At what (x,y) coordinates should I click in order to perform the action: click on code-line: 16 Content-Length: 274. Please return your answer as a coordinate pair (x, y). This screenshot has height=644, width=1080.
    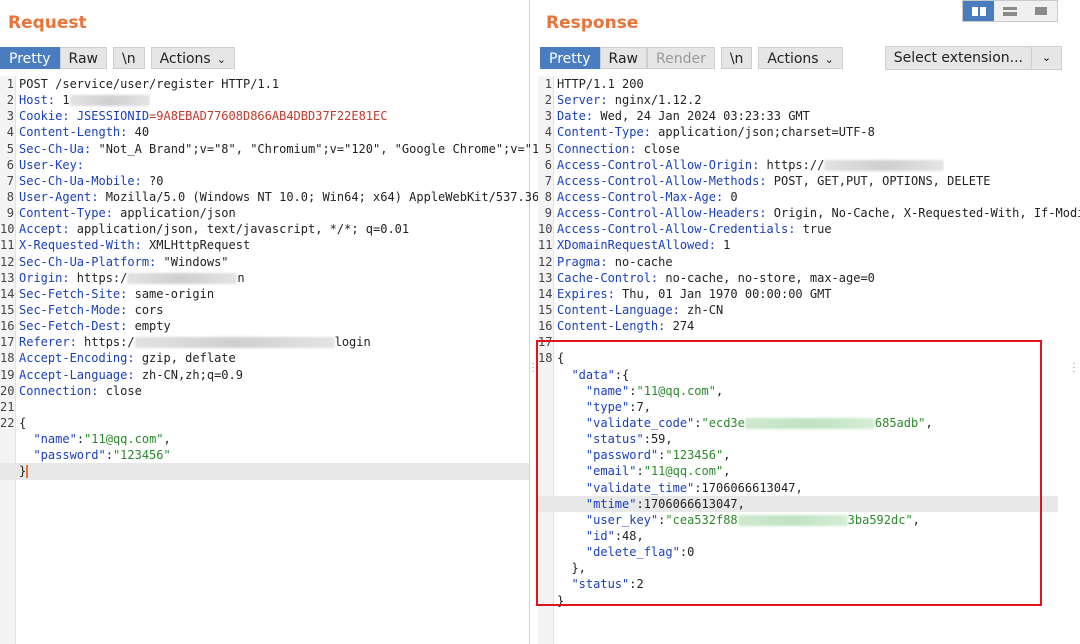
    Looking at the image, I should click on (809, 326).